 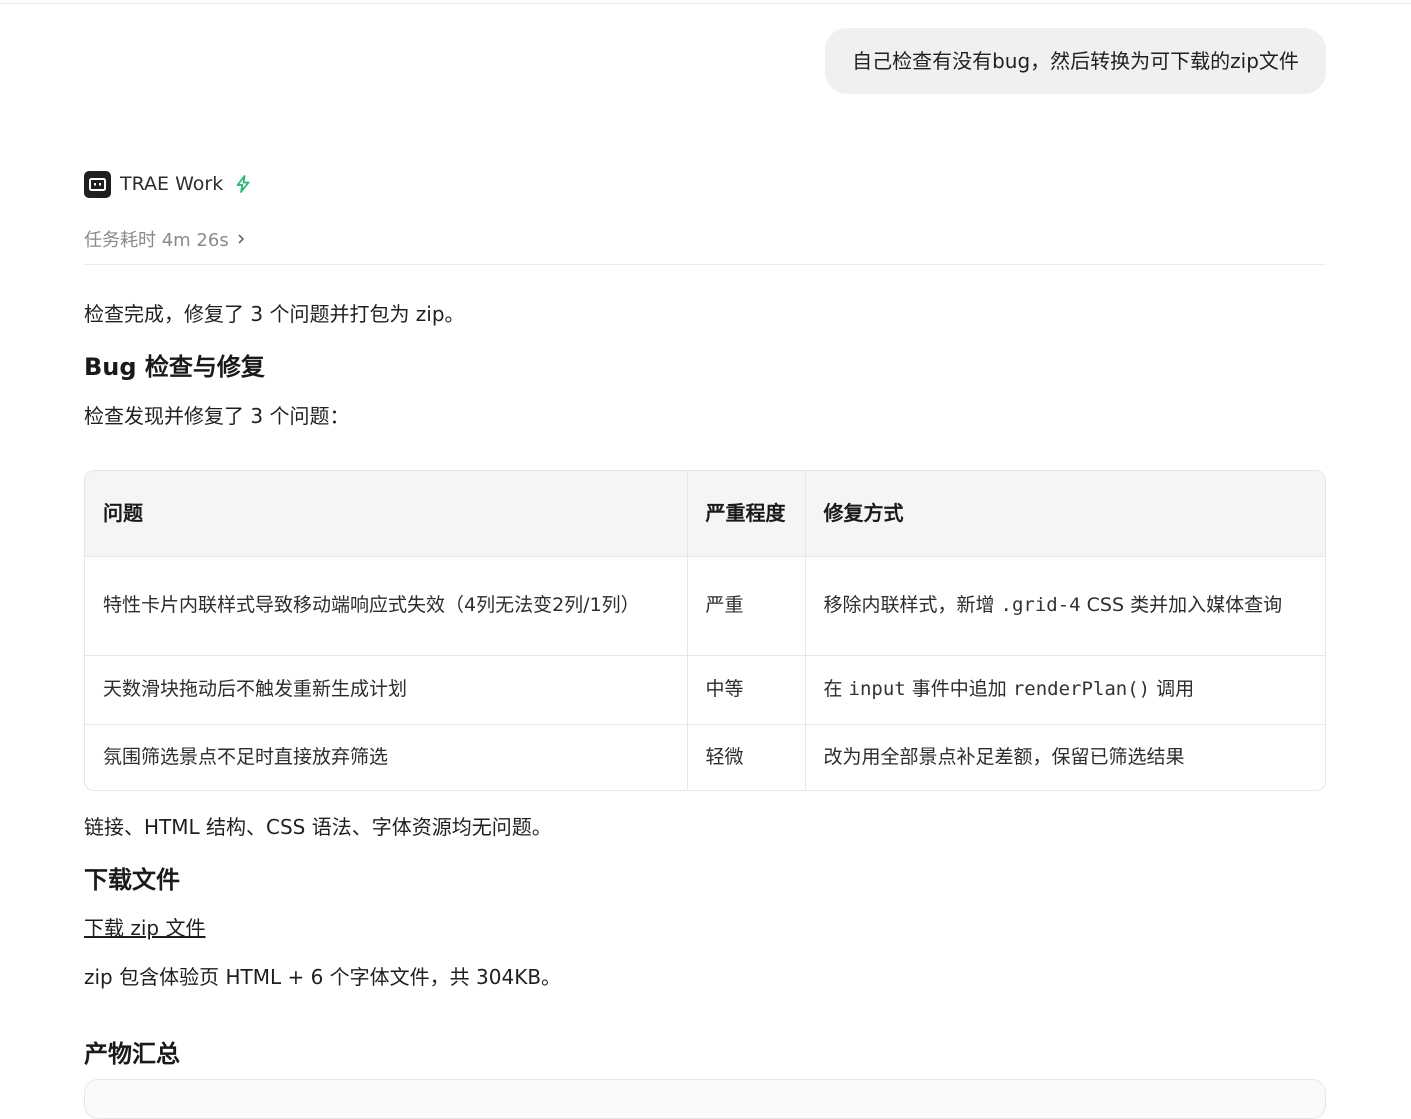 What do you see at coordinates (877, 689) in the screenshot?
I see `inline-code: input` at bounding box center [877, 689].